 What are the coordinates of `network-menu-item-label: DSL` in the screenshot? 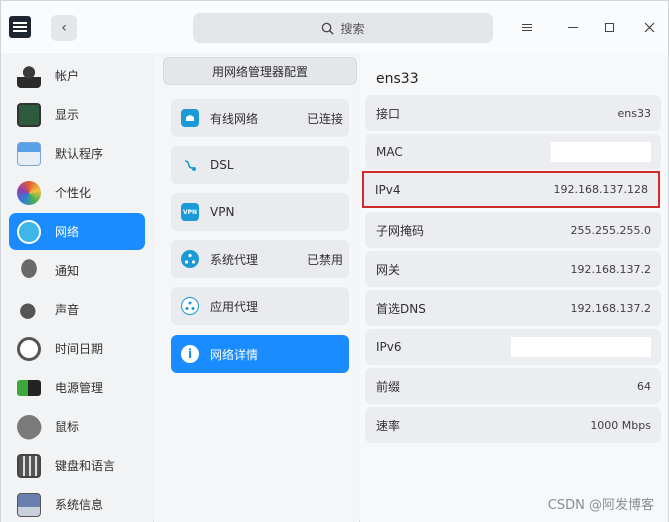 It's located at (222, 165).